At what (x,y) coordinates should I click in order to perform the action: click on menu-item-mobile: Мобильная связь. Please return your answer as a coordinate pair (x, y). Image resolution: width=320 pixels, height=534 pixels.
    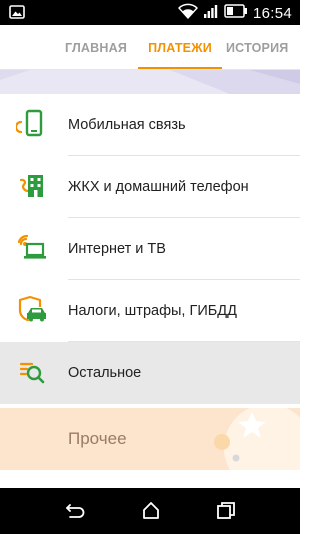
    Looking at the image, I should click on (150, 125).